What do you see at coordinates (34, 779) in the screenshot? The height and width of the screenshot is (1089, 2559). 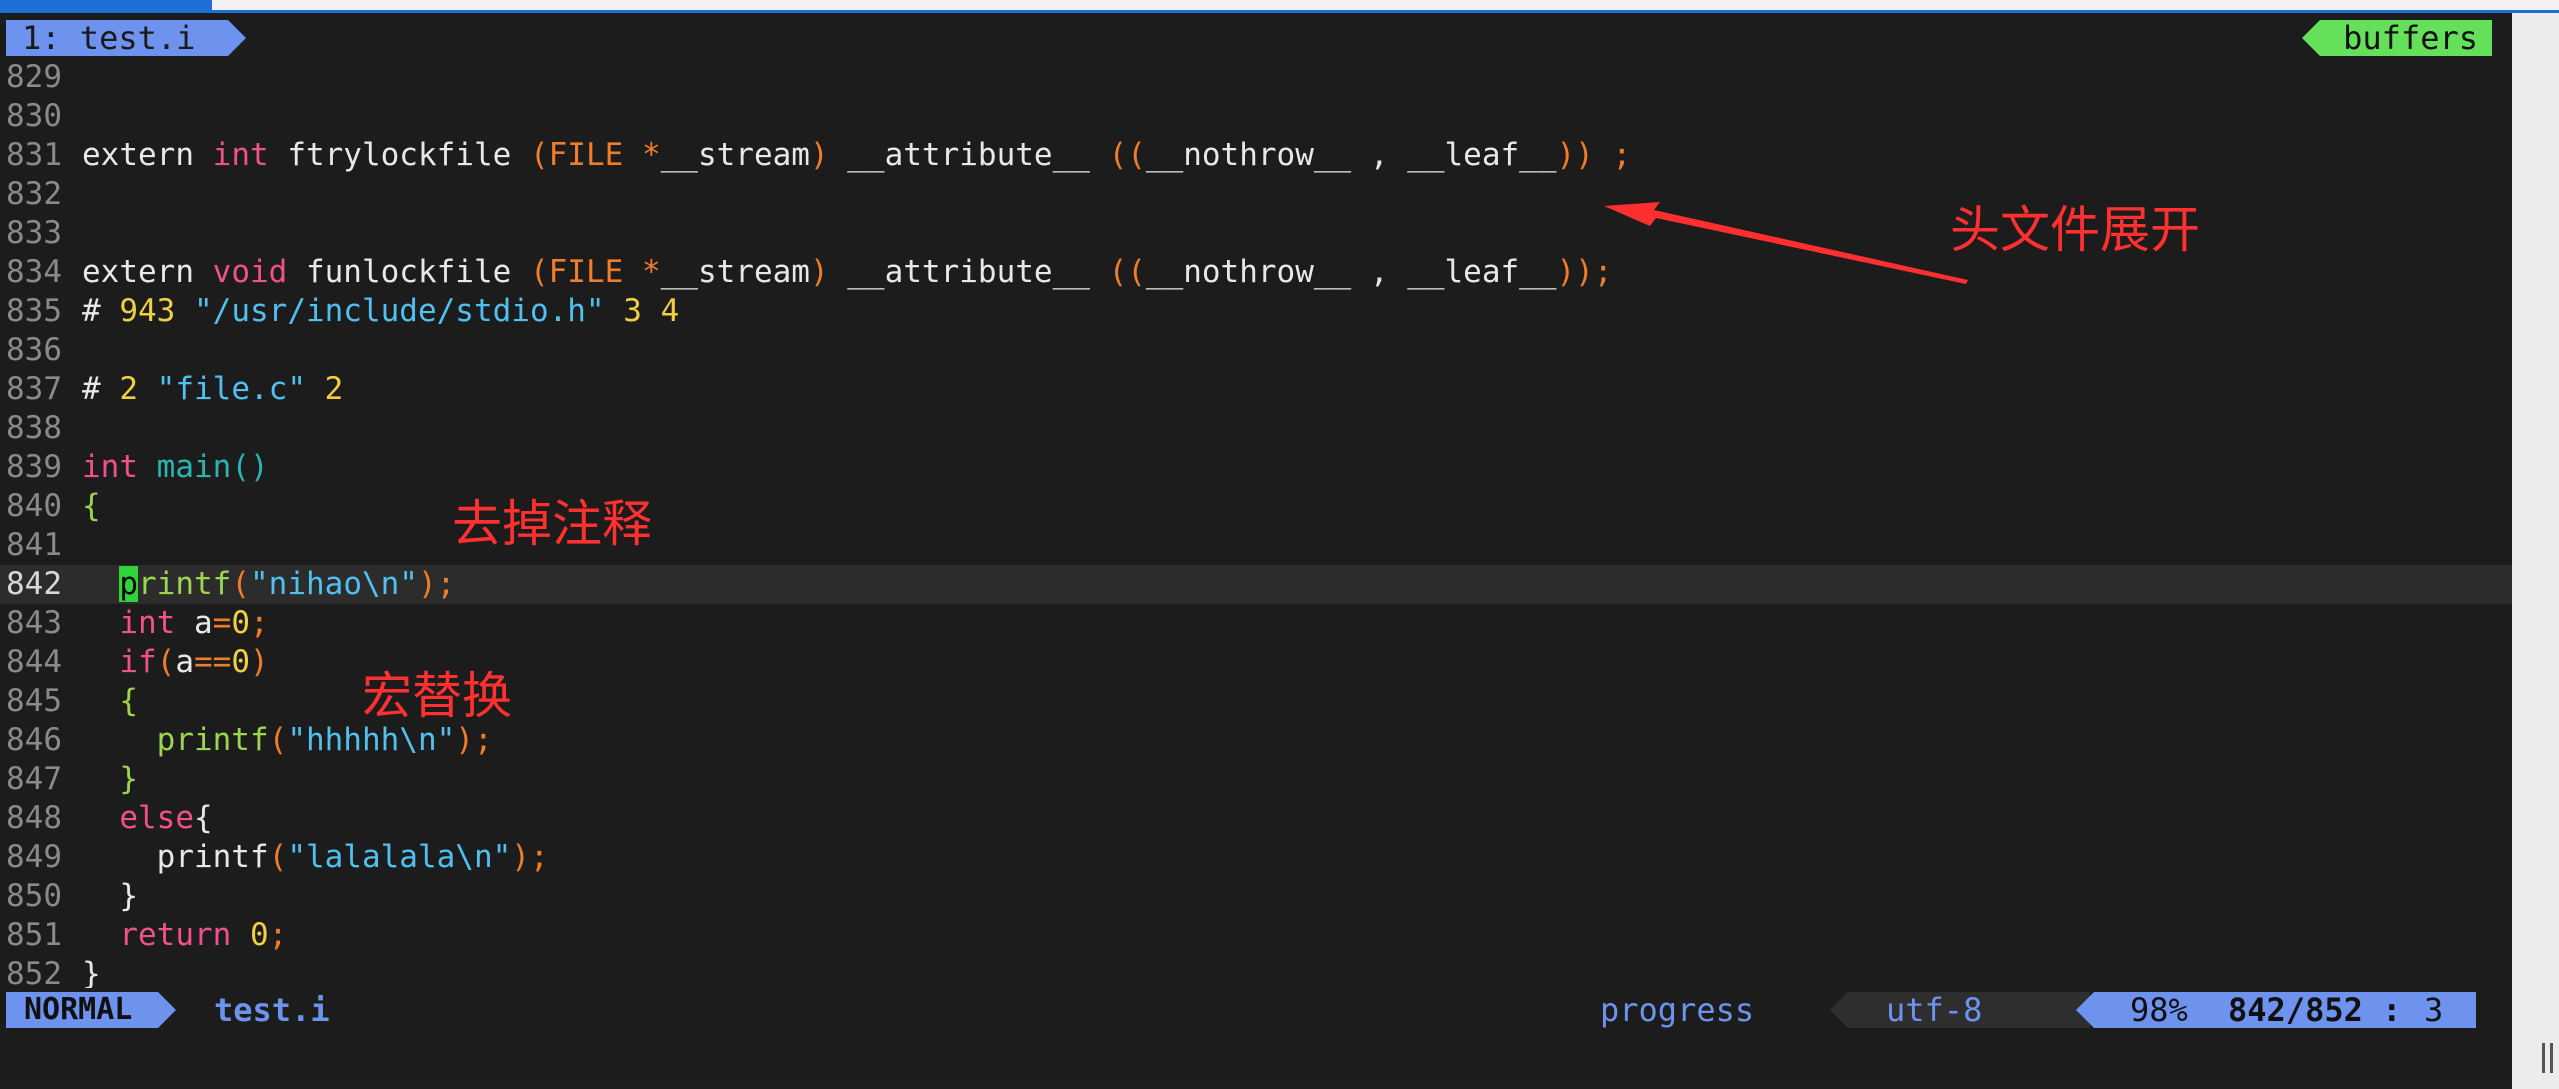 I see `line-number: 847` at bounding box center [34, 779].